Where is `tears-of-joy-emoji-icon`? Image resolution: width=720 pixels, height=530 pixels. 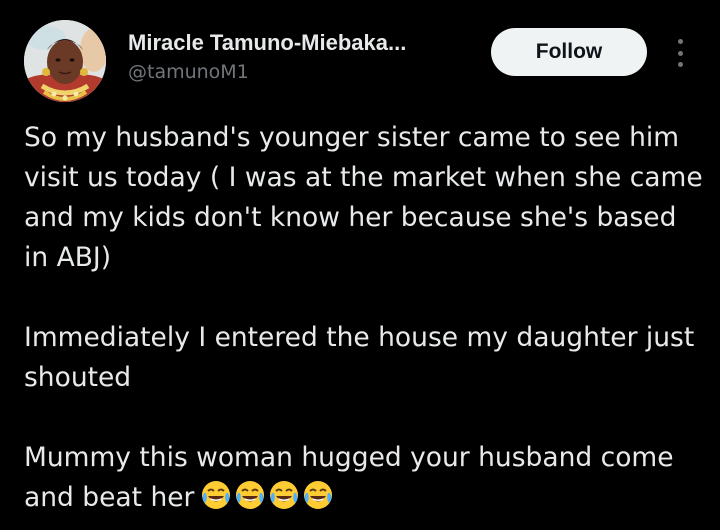
tears-of-joy-emoji-icon is located at coordinates (216, 495).